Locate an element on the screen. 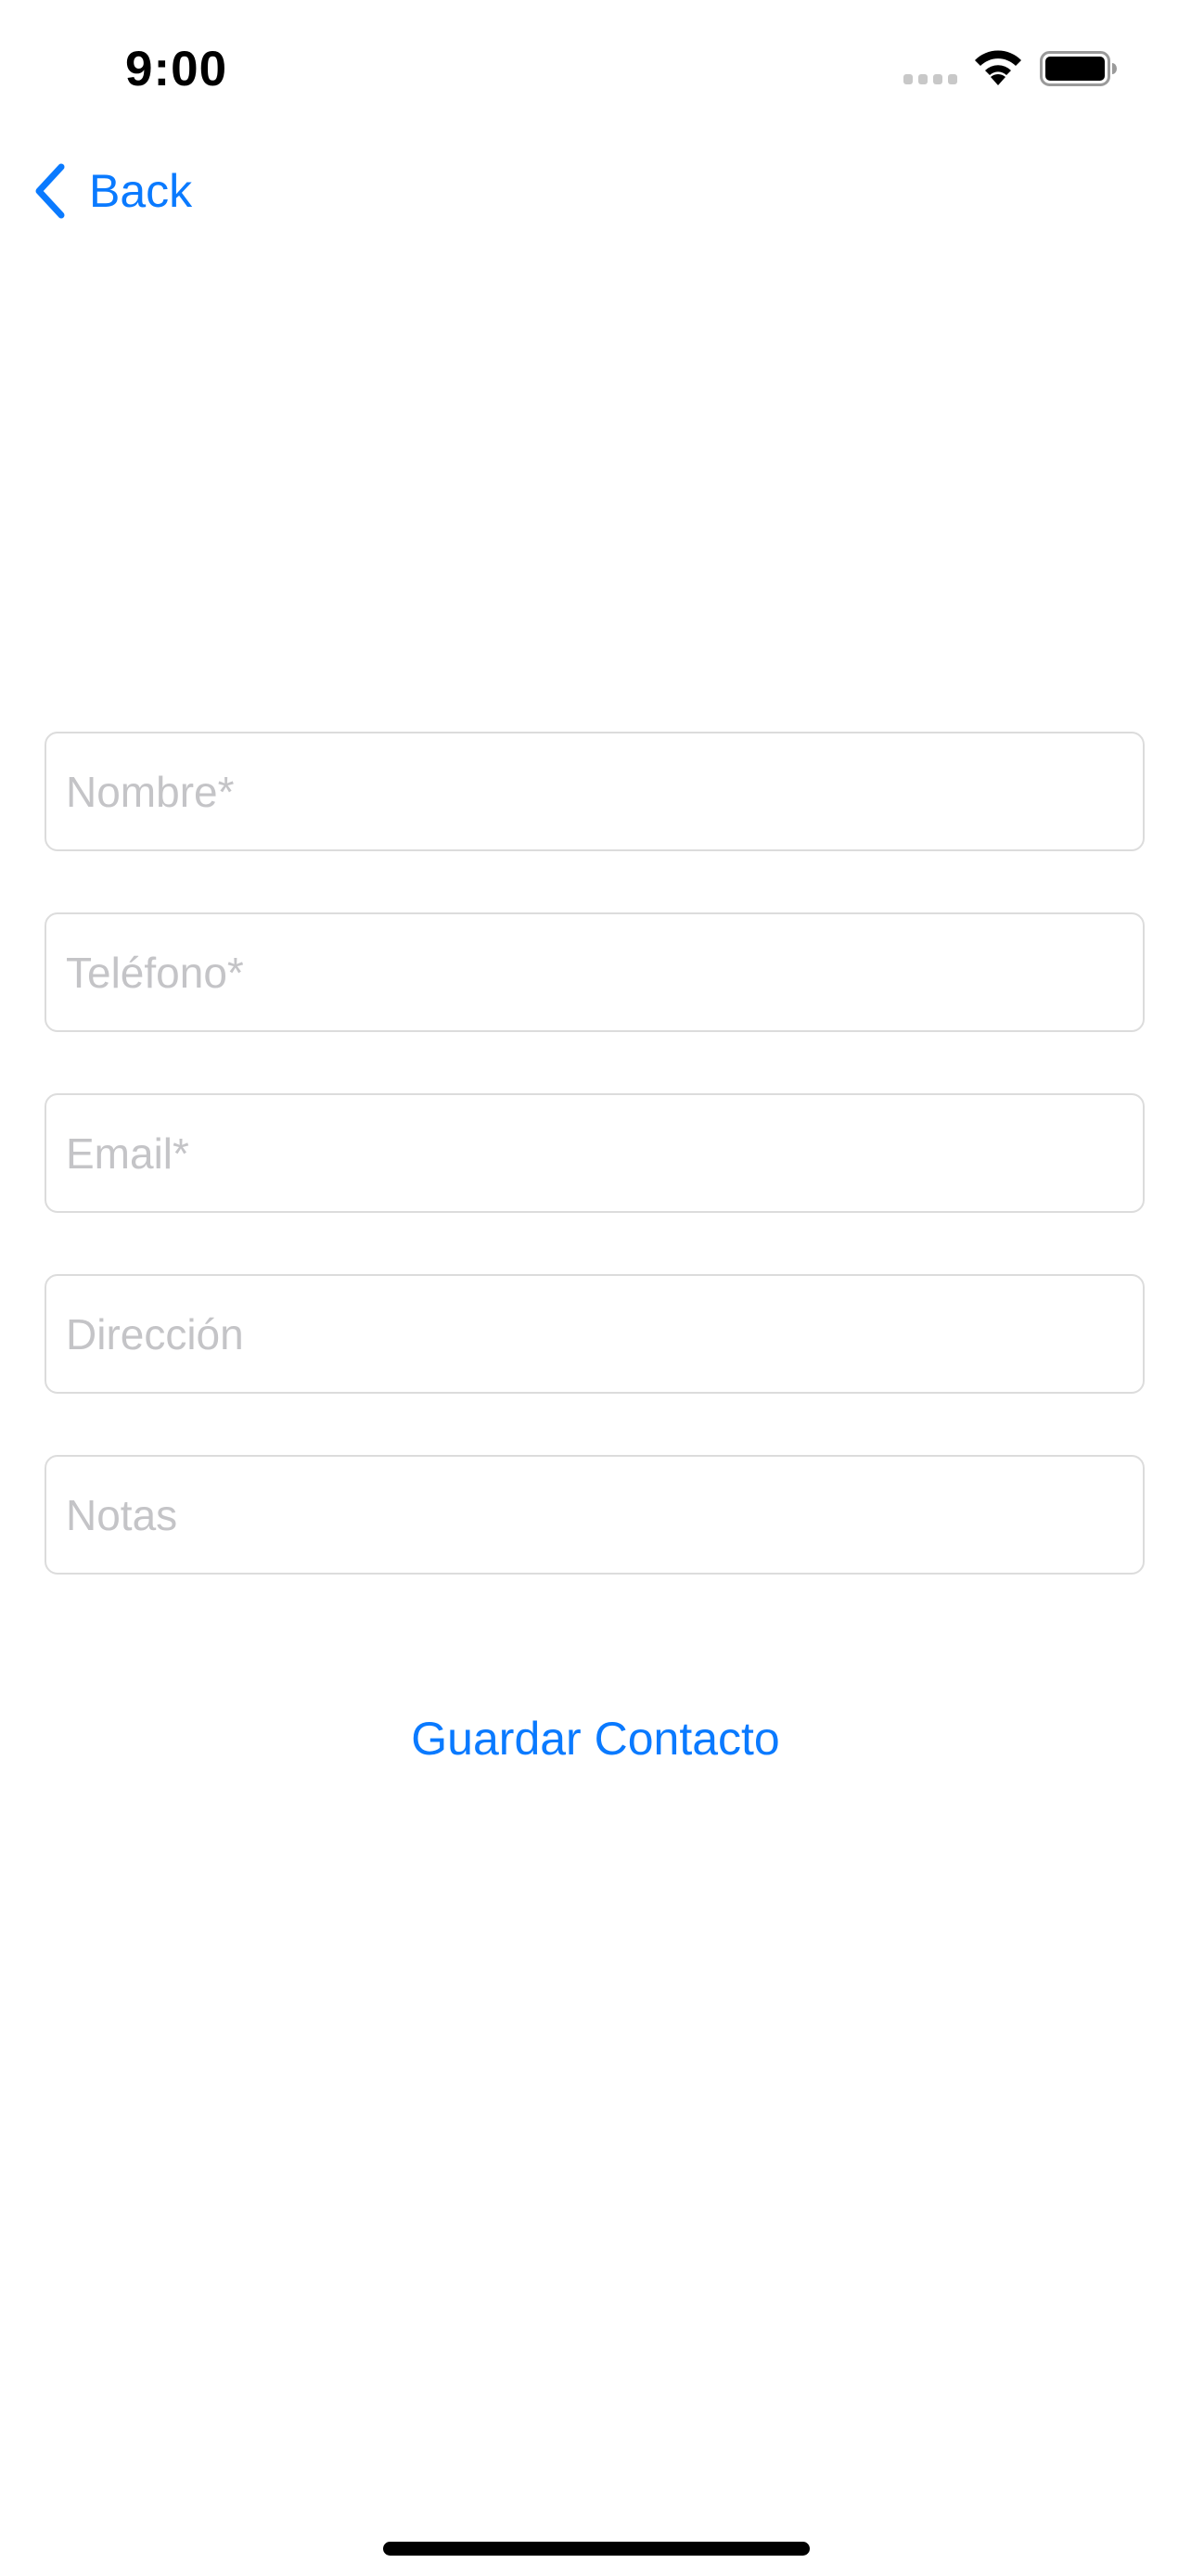 This screenshot has width=1191, height=2576. address-input is located at coordinates (594, 1334).